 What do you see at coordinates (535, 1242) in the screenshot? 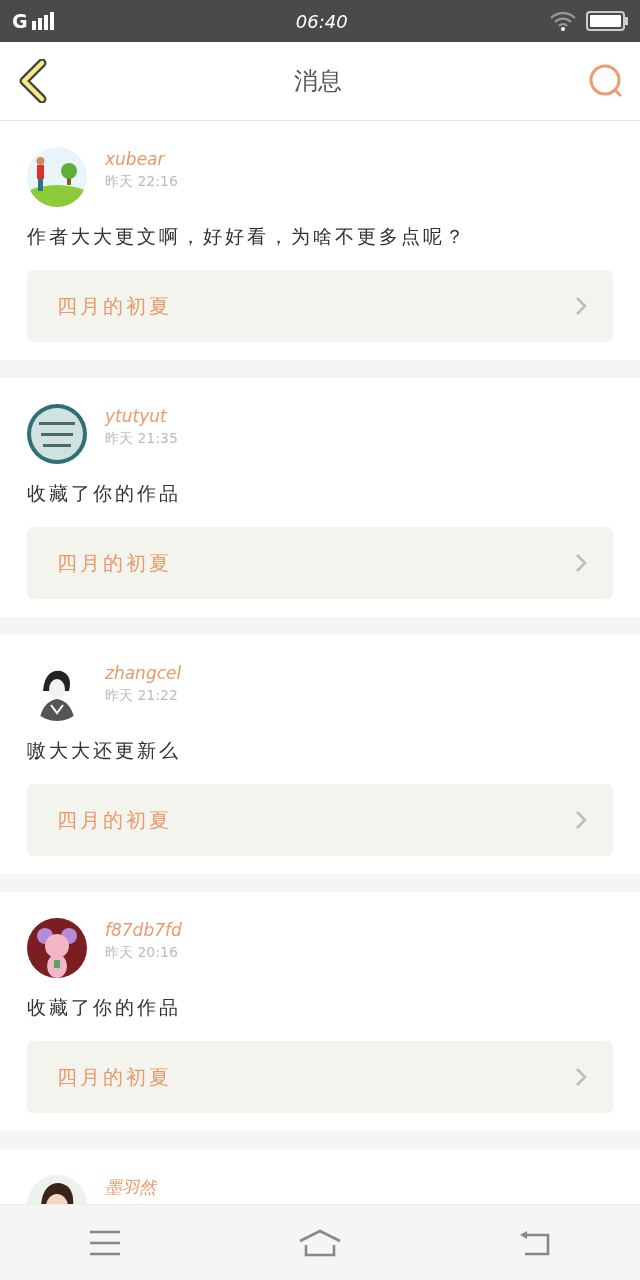
I see `back-arrow-icon` at bounding box center [535, 1242].